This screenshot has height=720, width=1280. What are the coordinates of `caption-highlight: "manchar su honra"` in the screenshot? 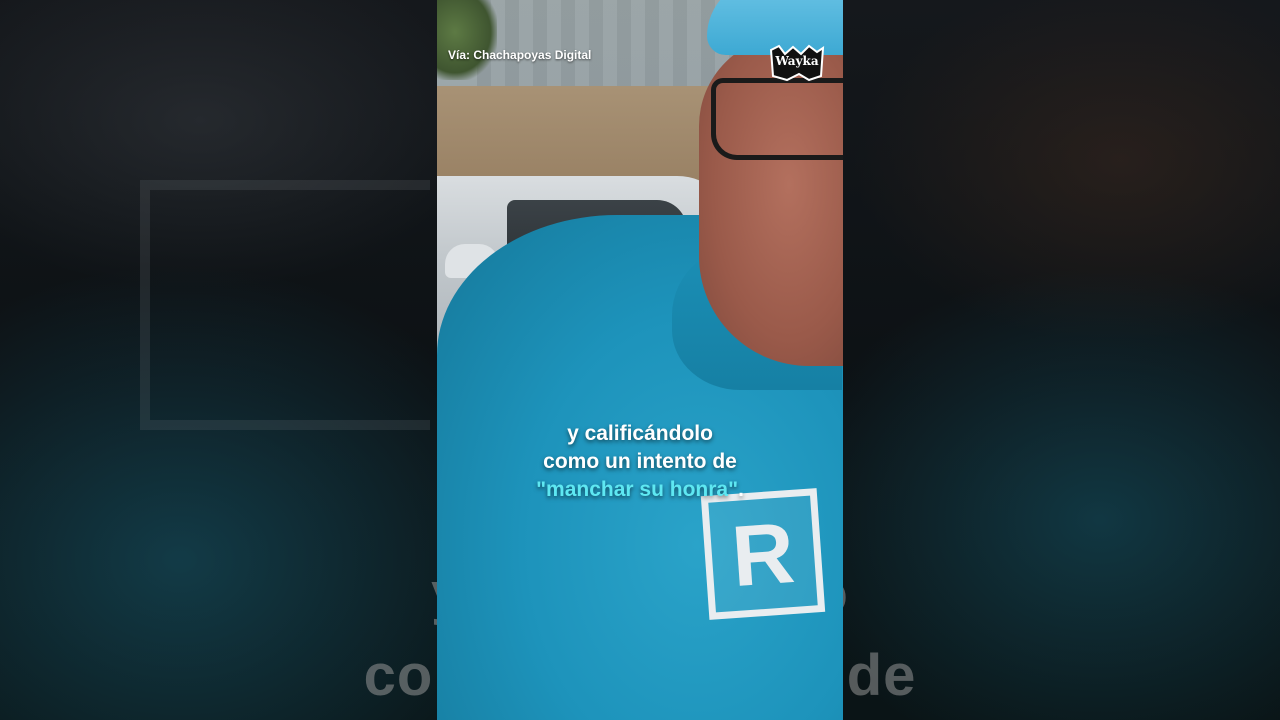 It's located at (637, 489).